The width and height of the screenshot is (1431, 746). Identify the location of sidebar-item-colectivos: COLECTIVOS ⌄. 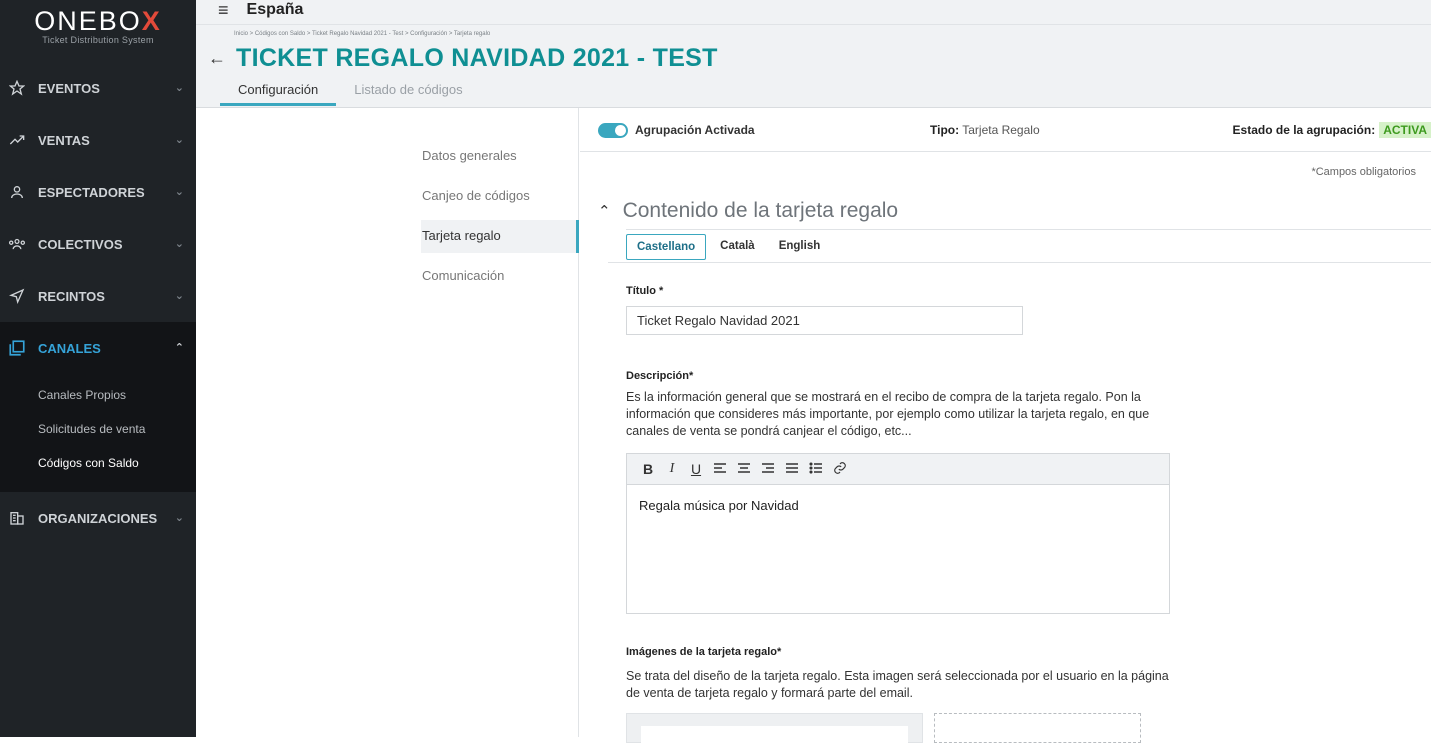
(98, 244).